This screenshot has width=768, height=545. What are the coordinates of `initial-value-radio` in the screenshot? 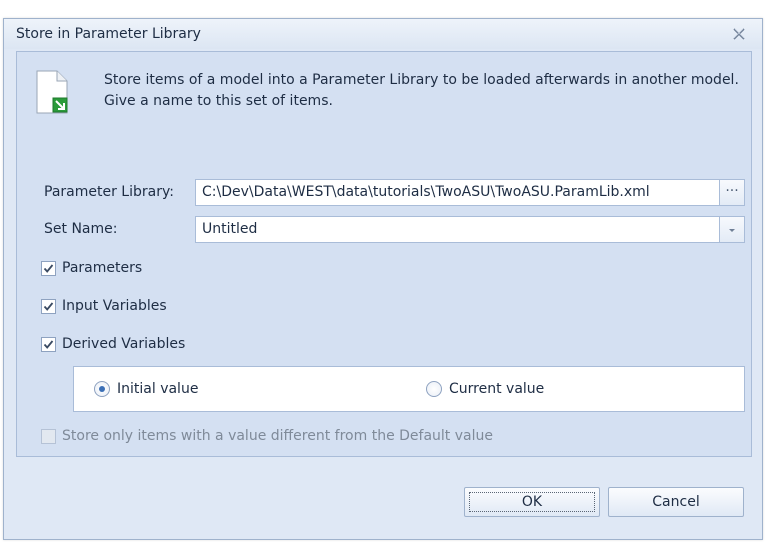 It's located at (102, 389).